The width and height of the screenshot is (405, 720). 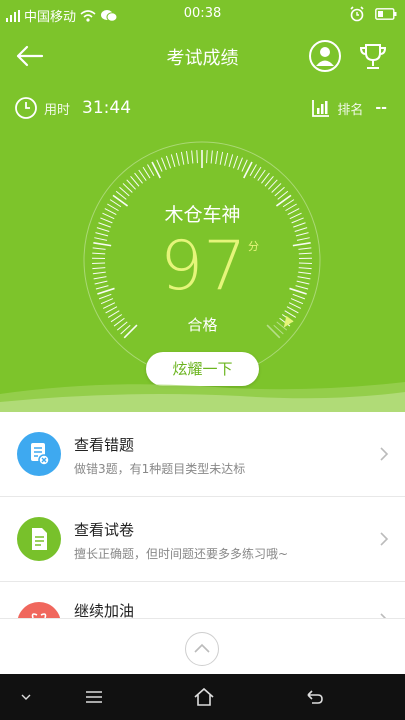 I want to click on status-bar: 中国移动 00:38, so click(x=202, y=15).